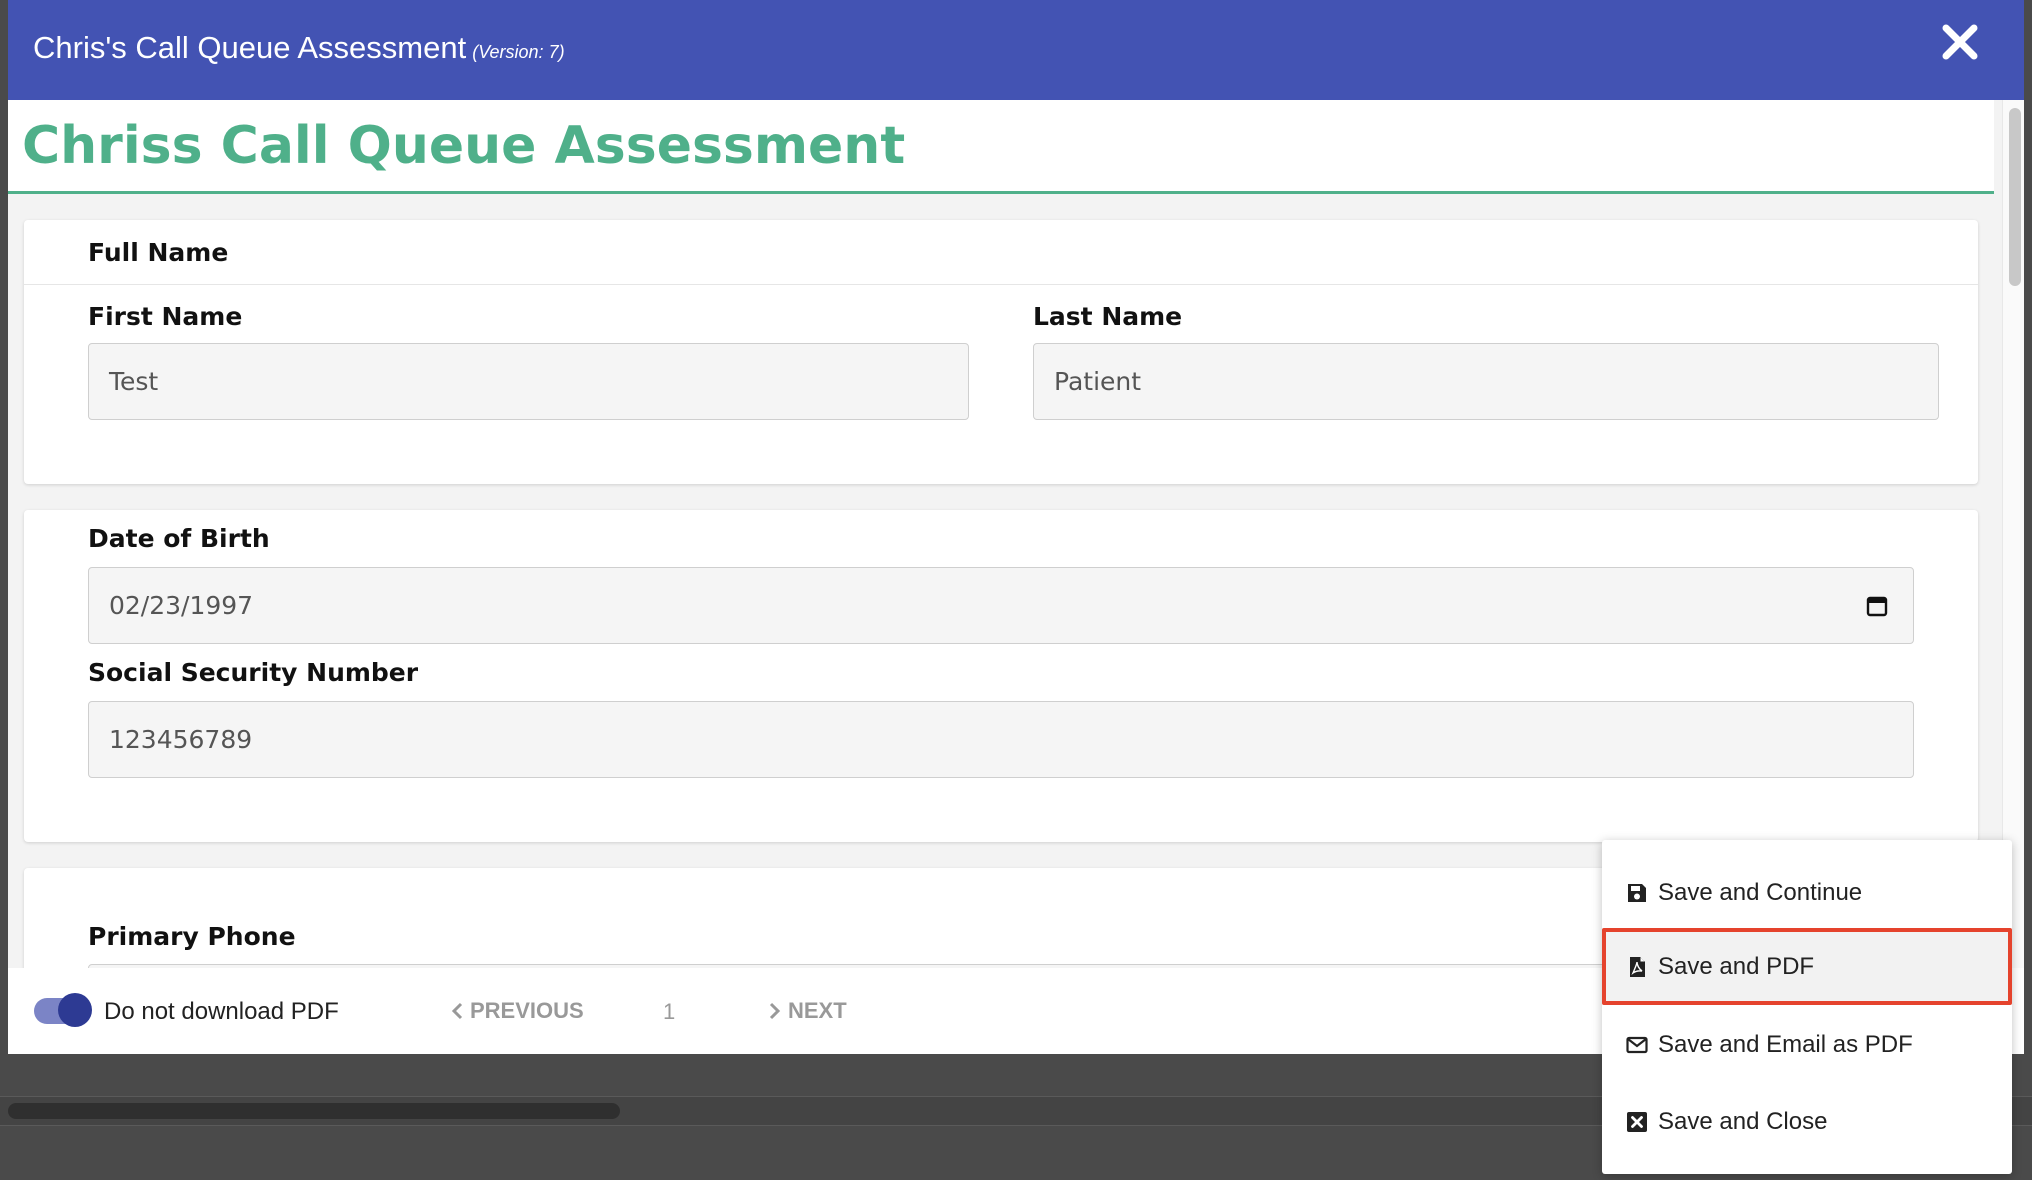 The width and height of the screenshot is (2032, 1180). What do you see at coordinates (1785, 1044) in the screenshot?
I see `menu-item-label: Save and Email as PDF` at bounding box center [1785, 1044].